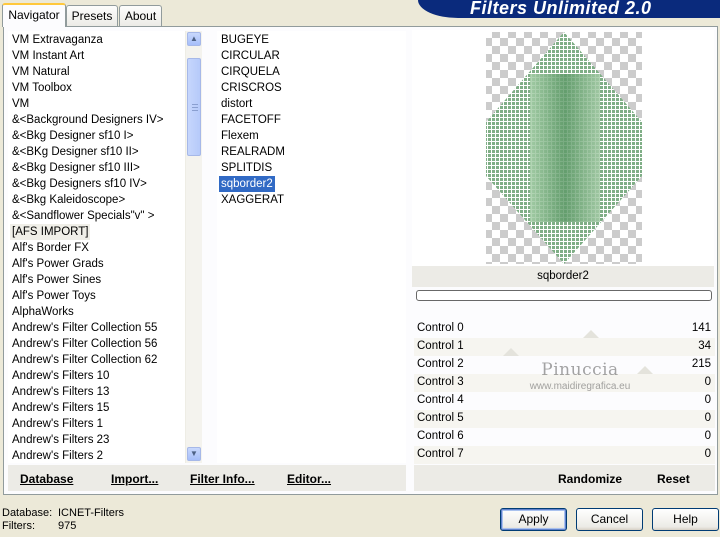  Describe the element at coordinates (67, 526) in the screenshot. I see `filters-value: 975` at that location.